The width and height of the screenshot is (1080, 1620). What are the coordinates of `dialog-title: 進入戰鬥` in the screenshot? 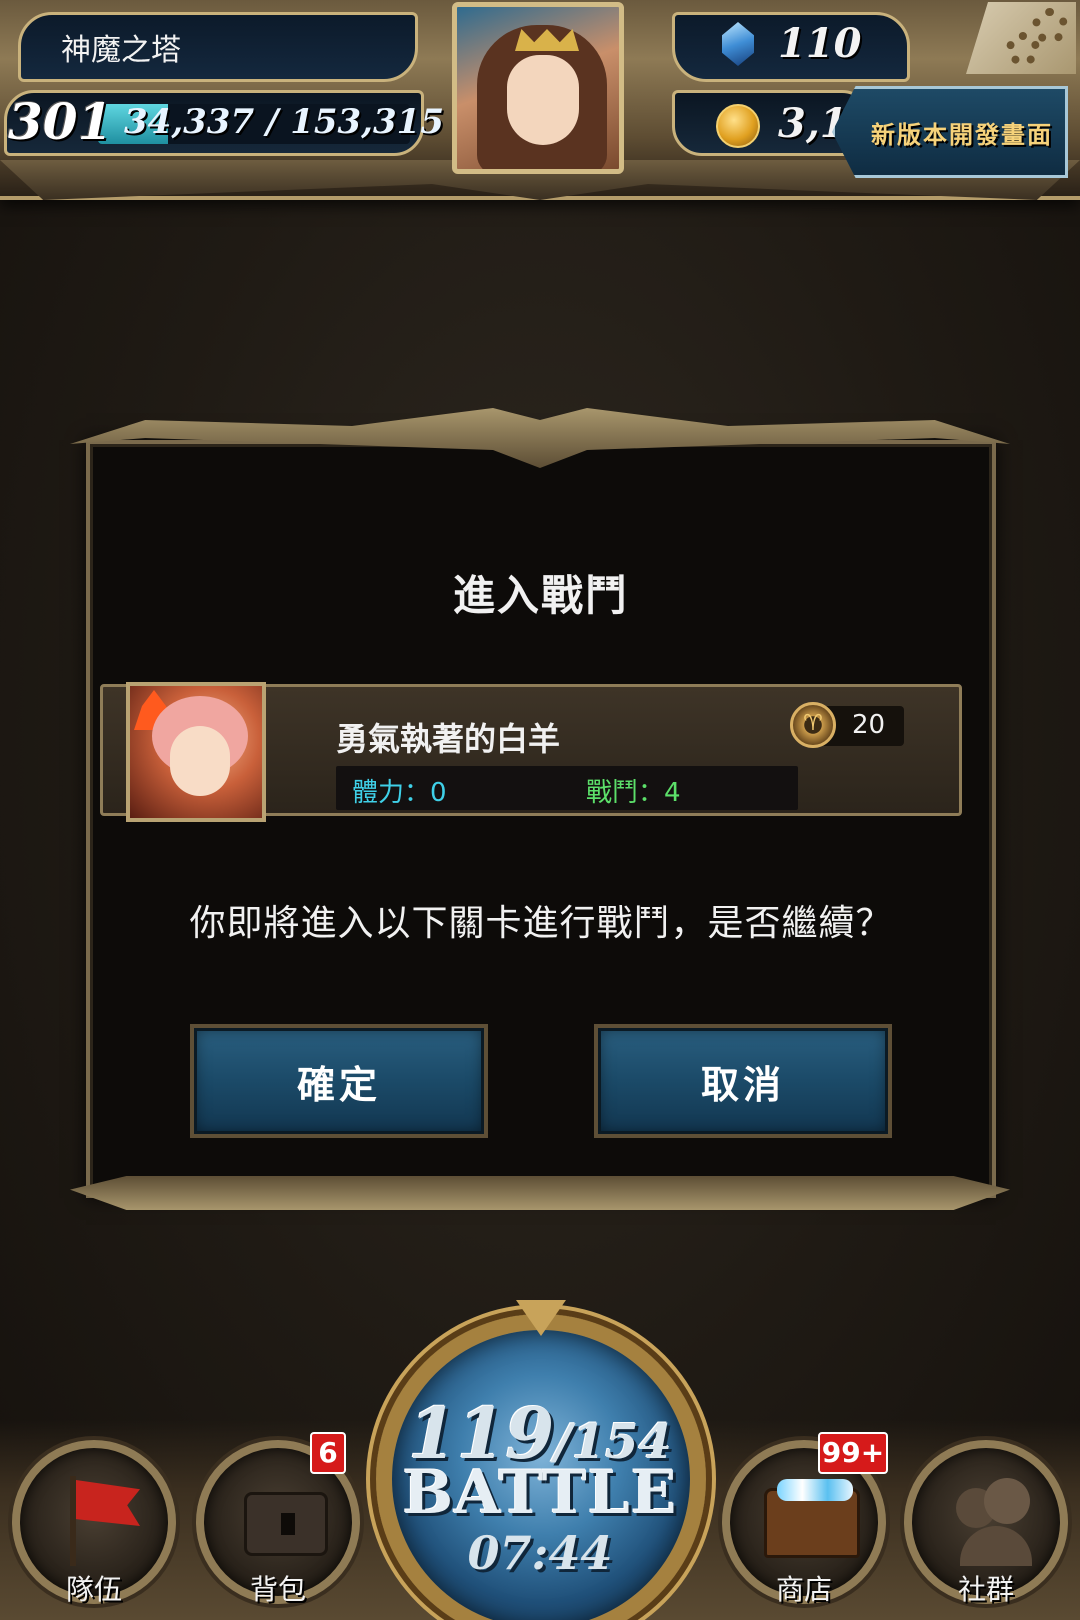 It's located at (540, 595).